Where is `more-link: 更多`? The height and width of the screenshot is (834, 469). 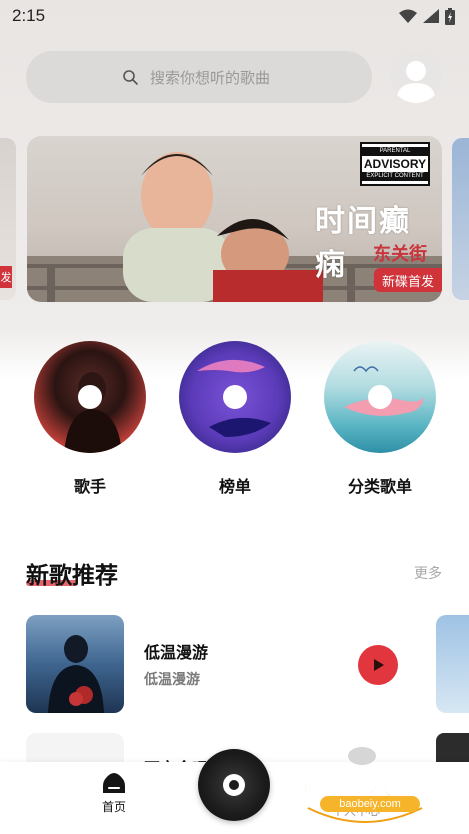
more-link: 更多 is located at coordinates (428, 573).